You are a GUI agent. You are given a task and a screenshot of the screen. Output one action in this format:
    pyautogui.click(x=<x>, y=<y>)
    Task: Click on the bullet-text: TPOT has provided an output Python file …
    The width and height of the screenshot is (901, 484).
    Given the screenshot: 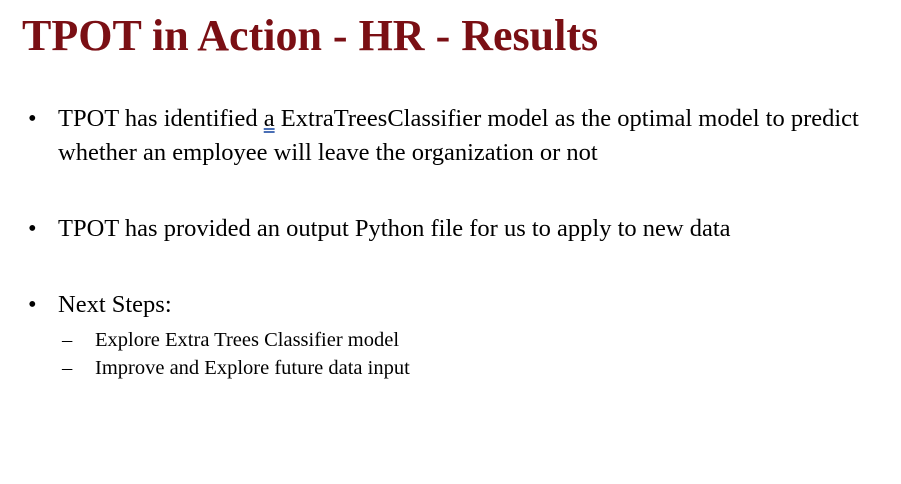 What is the action you would take?
    pyautogui.click(x=394, y=228)
    